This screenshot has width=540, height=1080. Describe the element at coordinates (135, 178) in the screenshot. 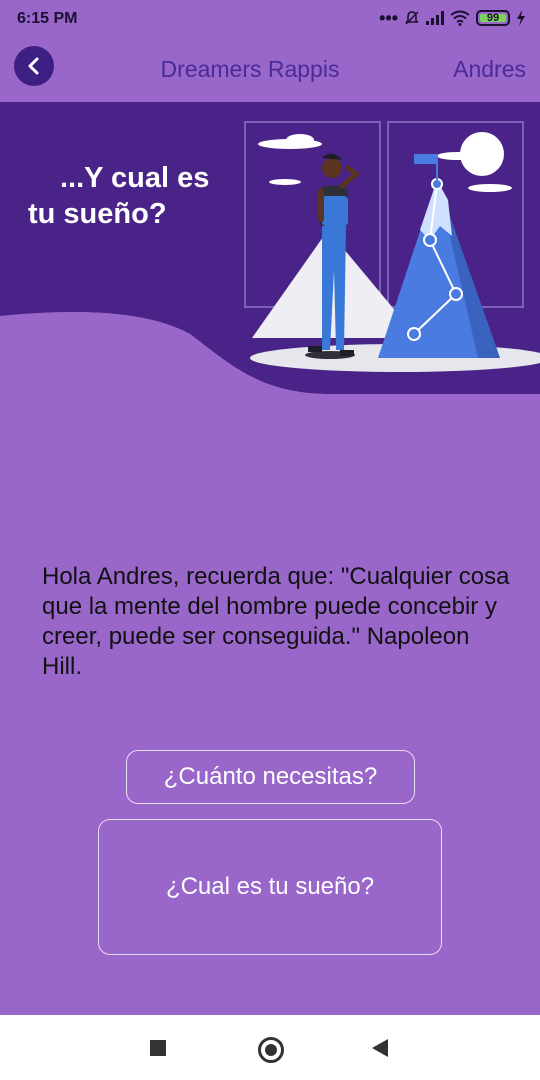

I see `banner-line-1: ...Y cual es` at that location.